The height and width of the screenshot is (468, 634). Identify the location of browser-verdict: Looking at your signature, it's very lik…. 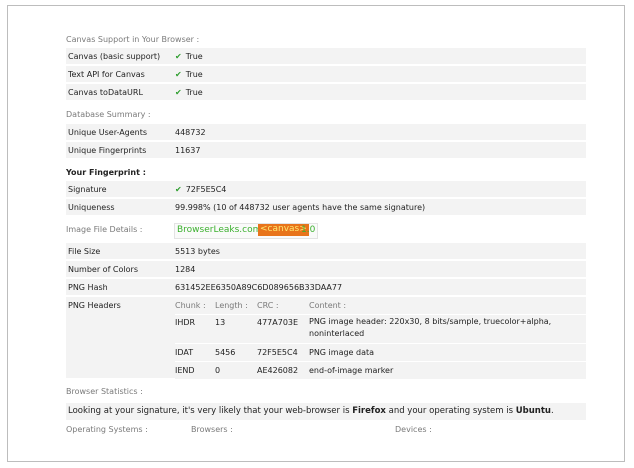
(326, 411).